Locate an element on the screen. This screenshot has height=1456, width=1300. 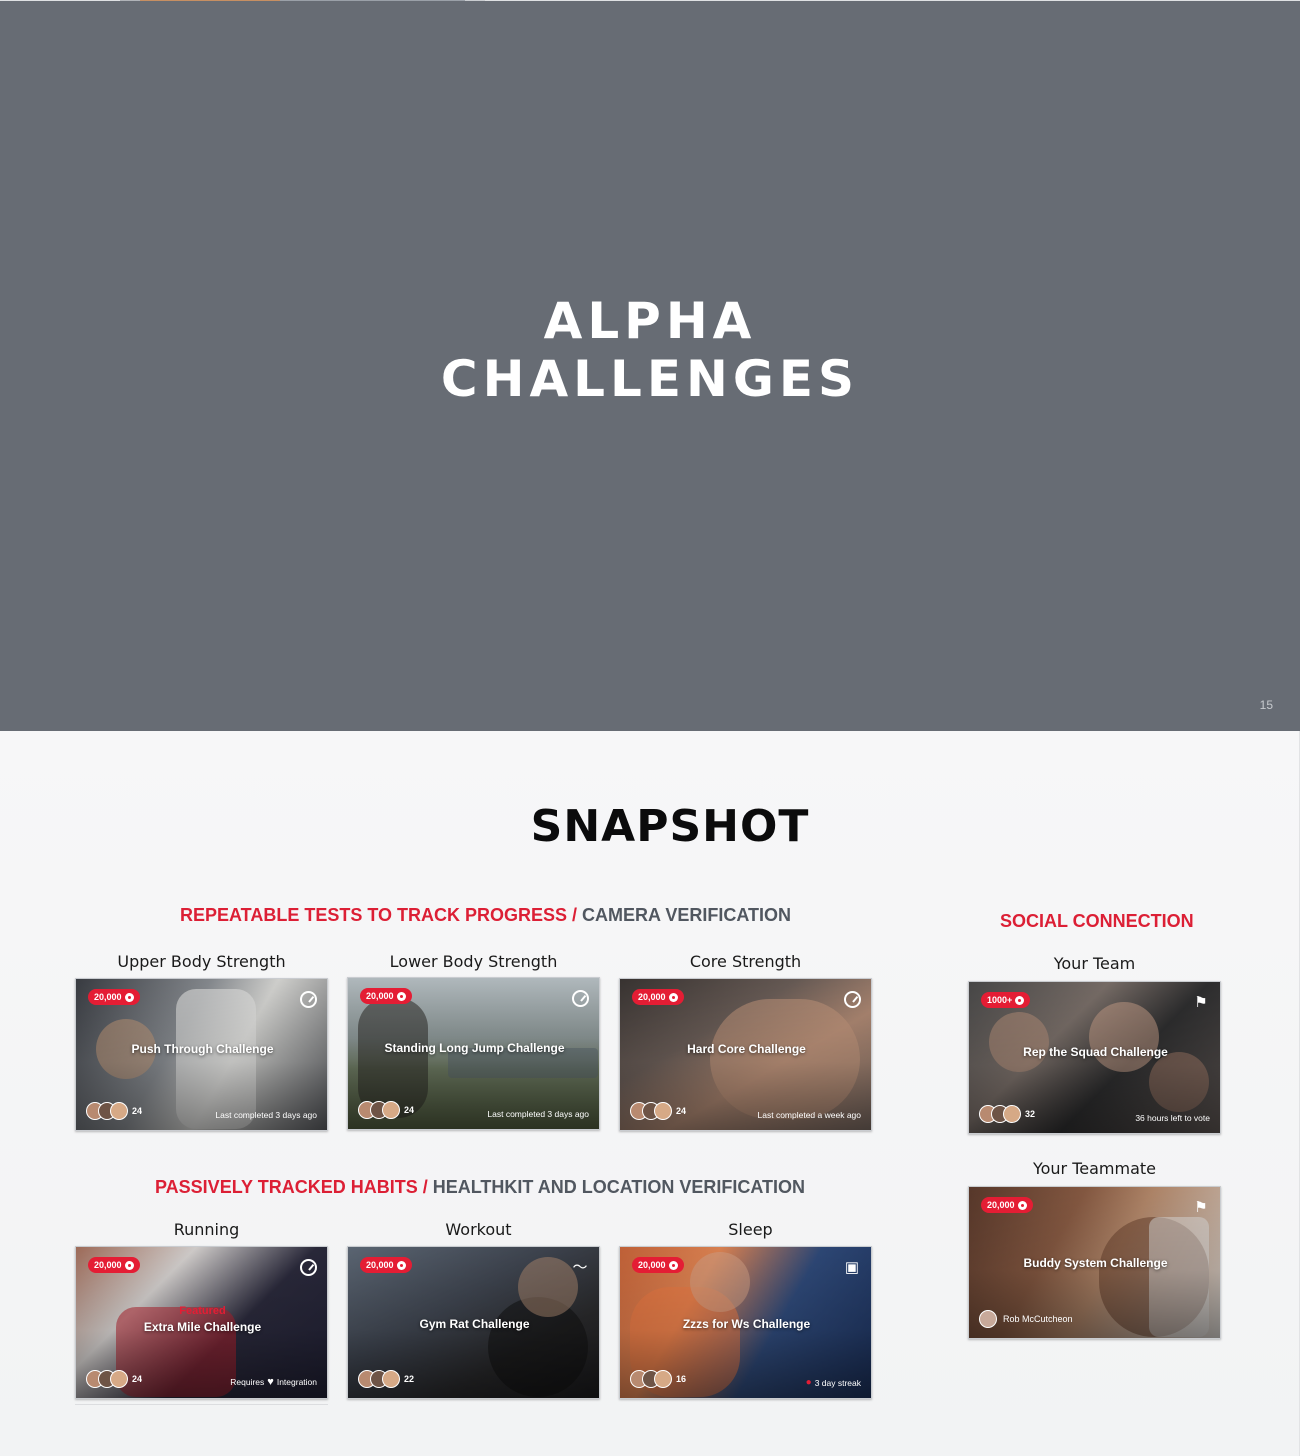
card-title: Hard Core Challenge is located at coordinates (746, 1049).